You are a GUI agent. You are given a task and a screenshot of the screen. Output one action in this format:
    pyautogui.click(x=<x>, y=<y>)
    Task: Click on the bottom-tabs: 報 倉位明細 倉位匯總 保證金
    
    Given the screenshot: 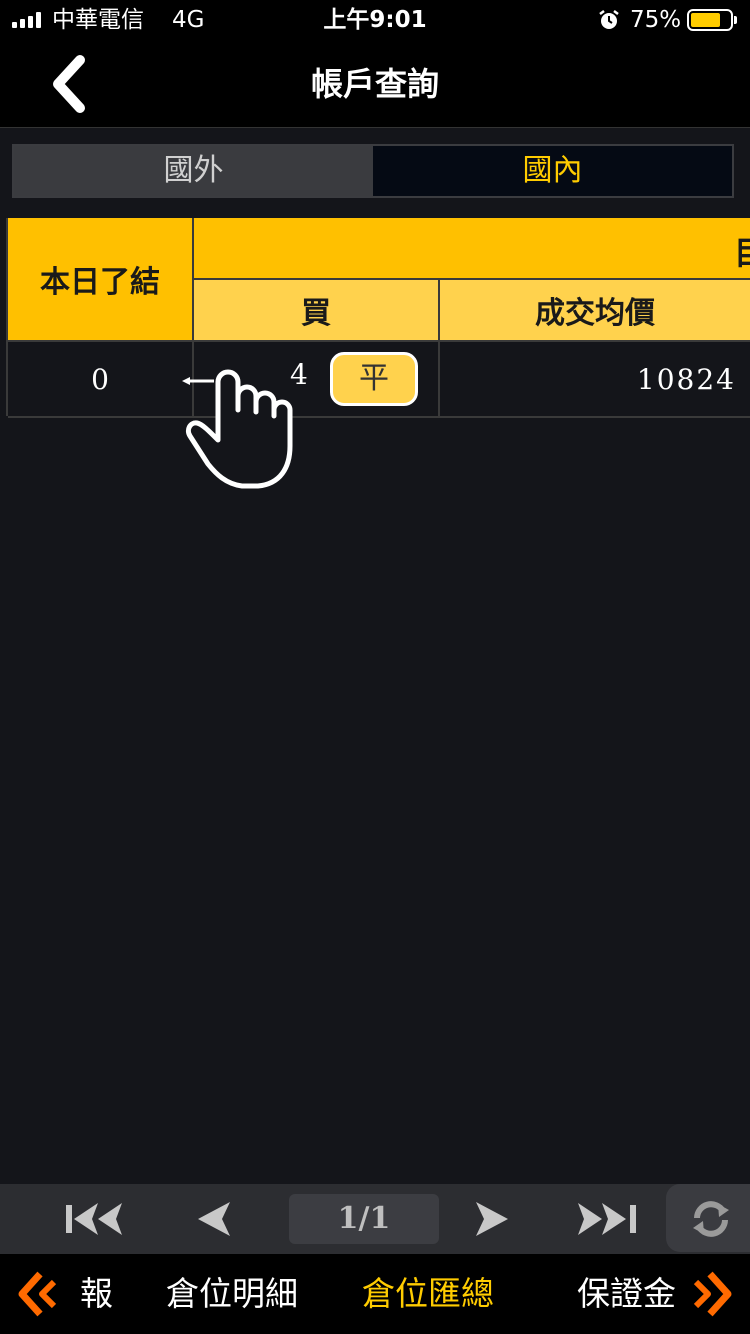 What is the action you would take?
    pyautogui.click(x=375, y=1294)
    